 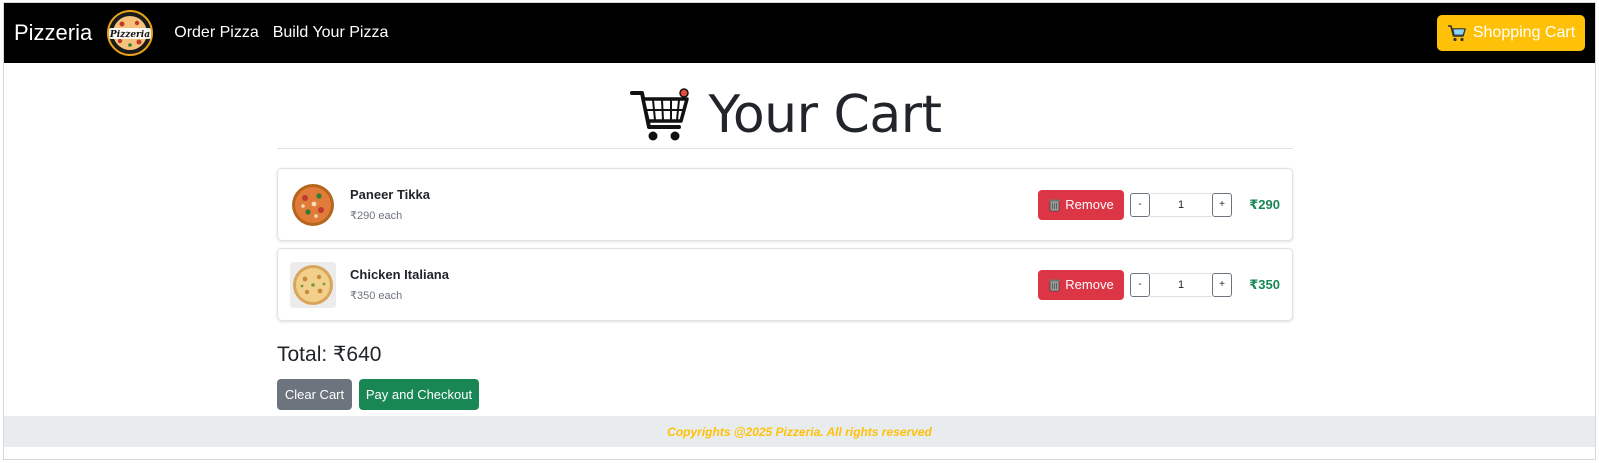 What do you see at coordinates (399, 274) in the screenshot?
I see `item-name: Chicken Italiana` at bounding box center [399, 274].